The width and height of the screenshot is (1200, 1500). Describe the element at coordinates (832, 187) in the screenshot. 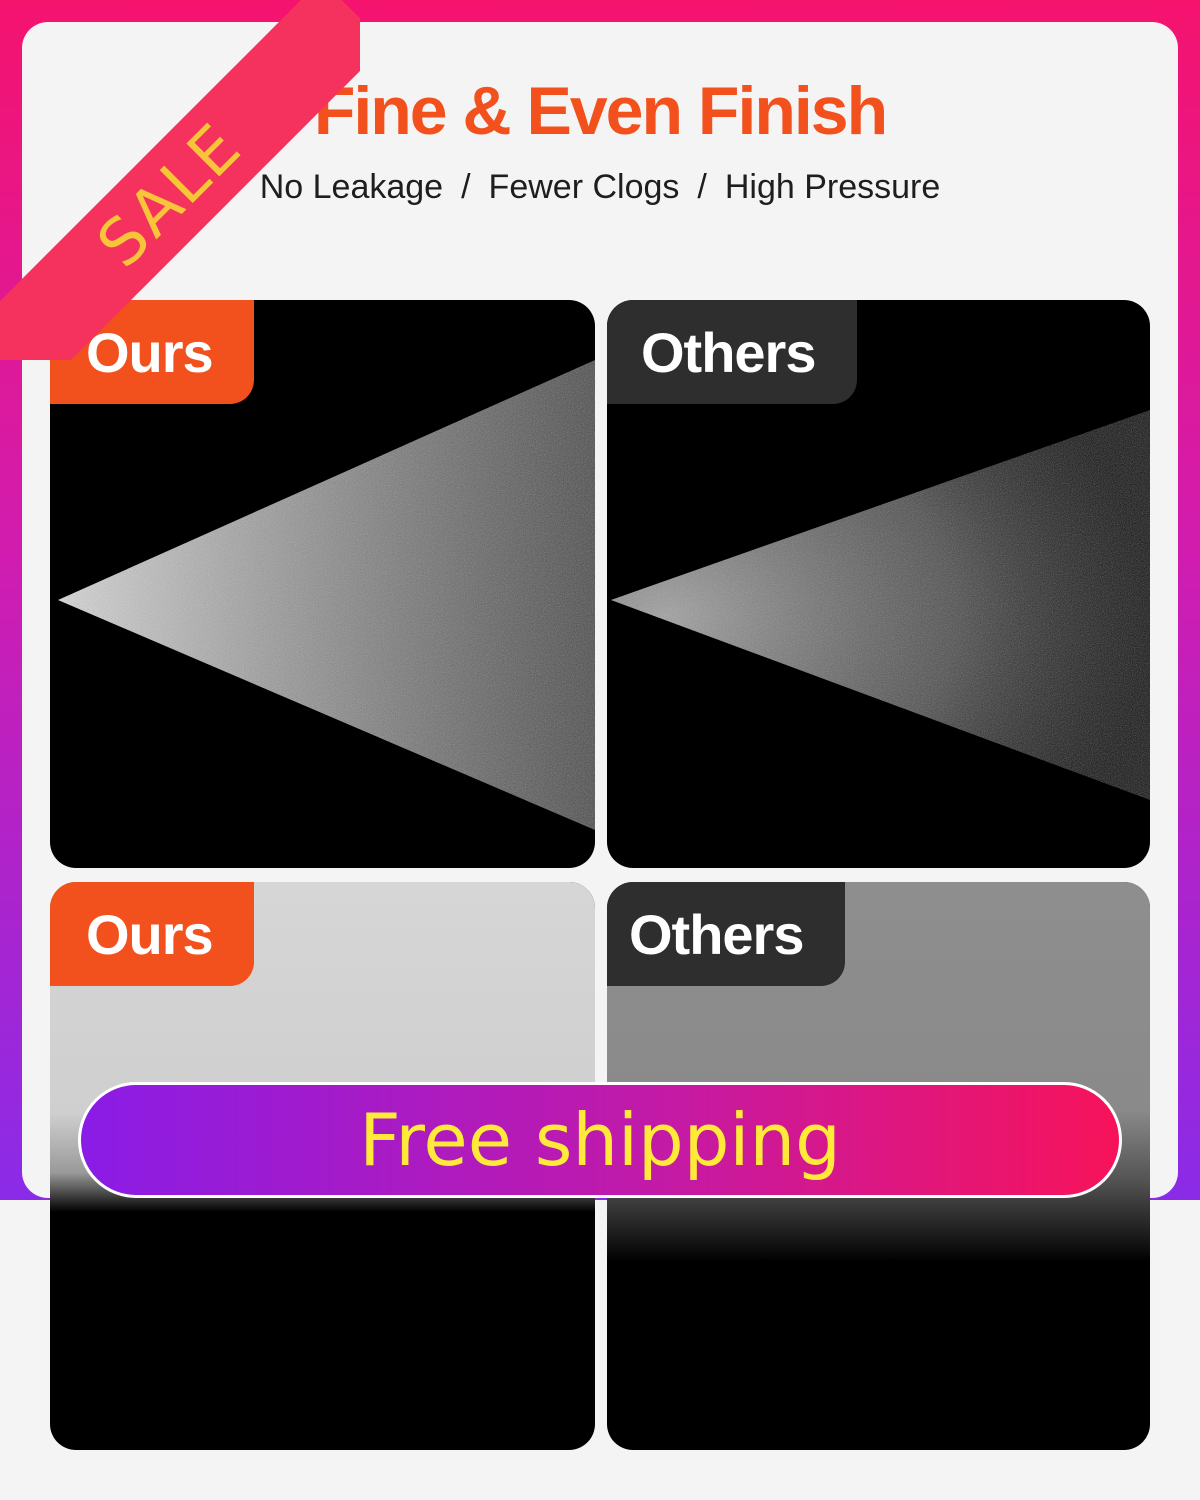

I see `feature-high-pressure: High Pressure` at that location.